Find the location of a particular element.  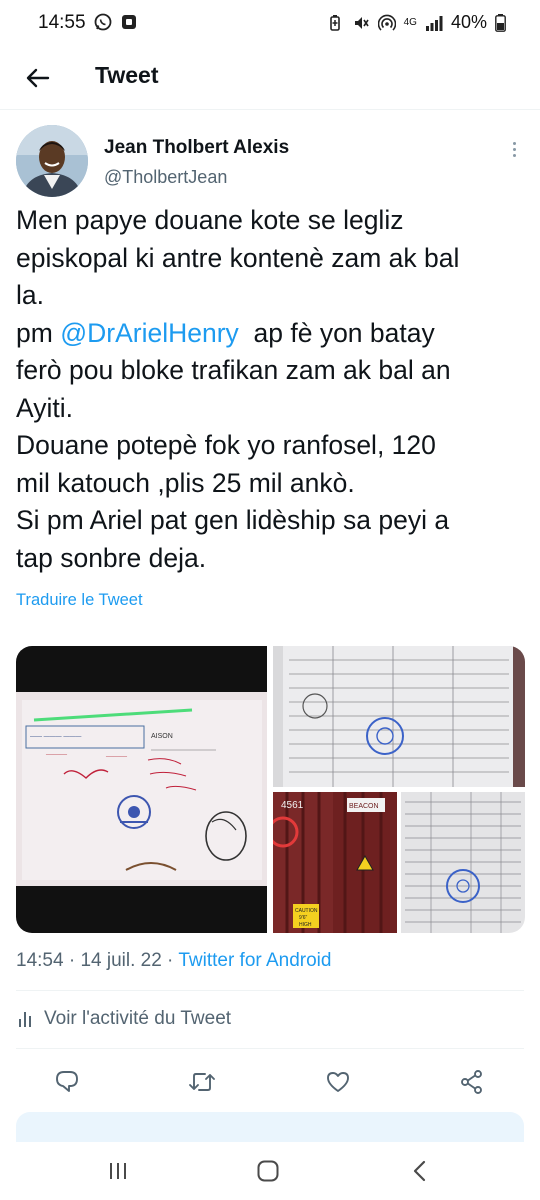

battery-icon is located at coordinates (500, 22).